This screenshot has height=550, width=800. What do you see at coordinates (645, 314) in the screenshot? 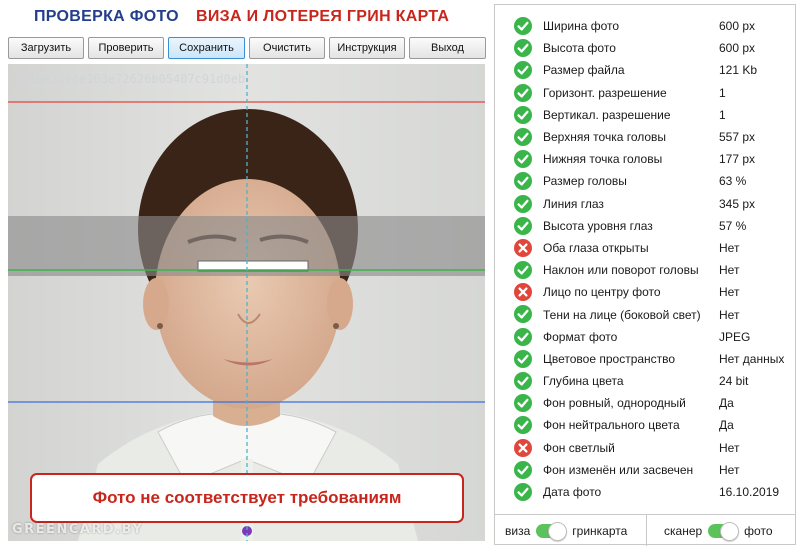
I see `check-row: Тени на лице (боковой свет) Нет` at bounding box center [645, 314].